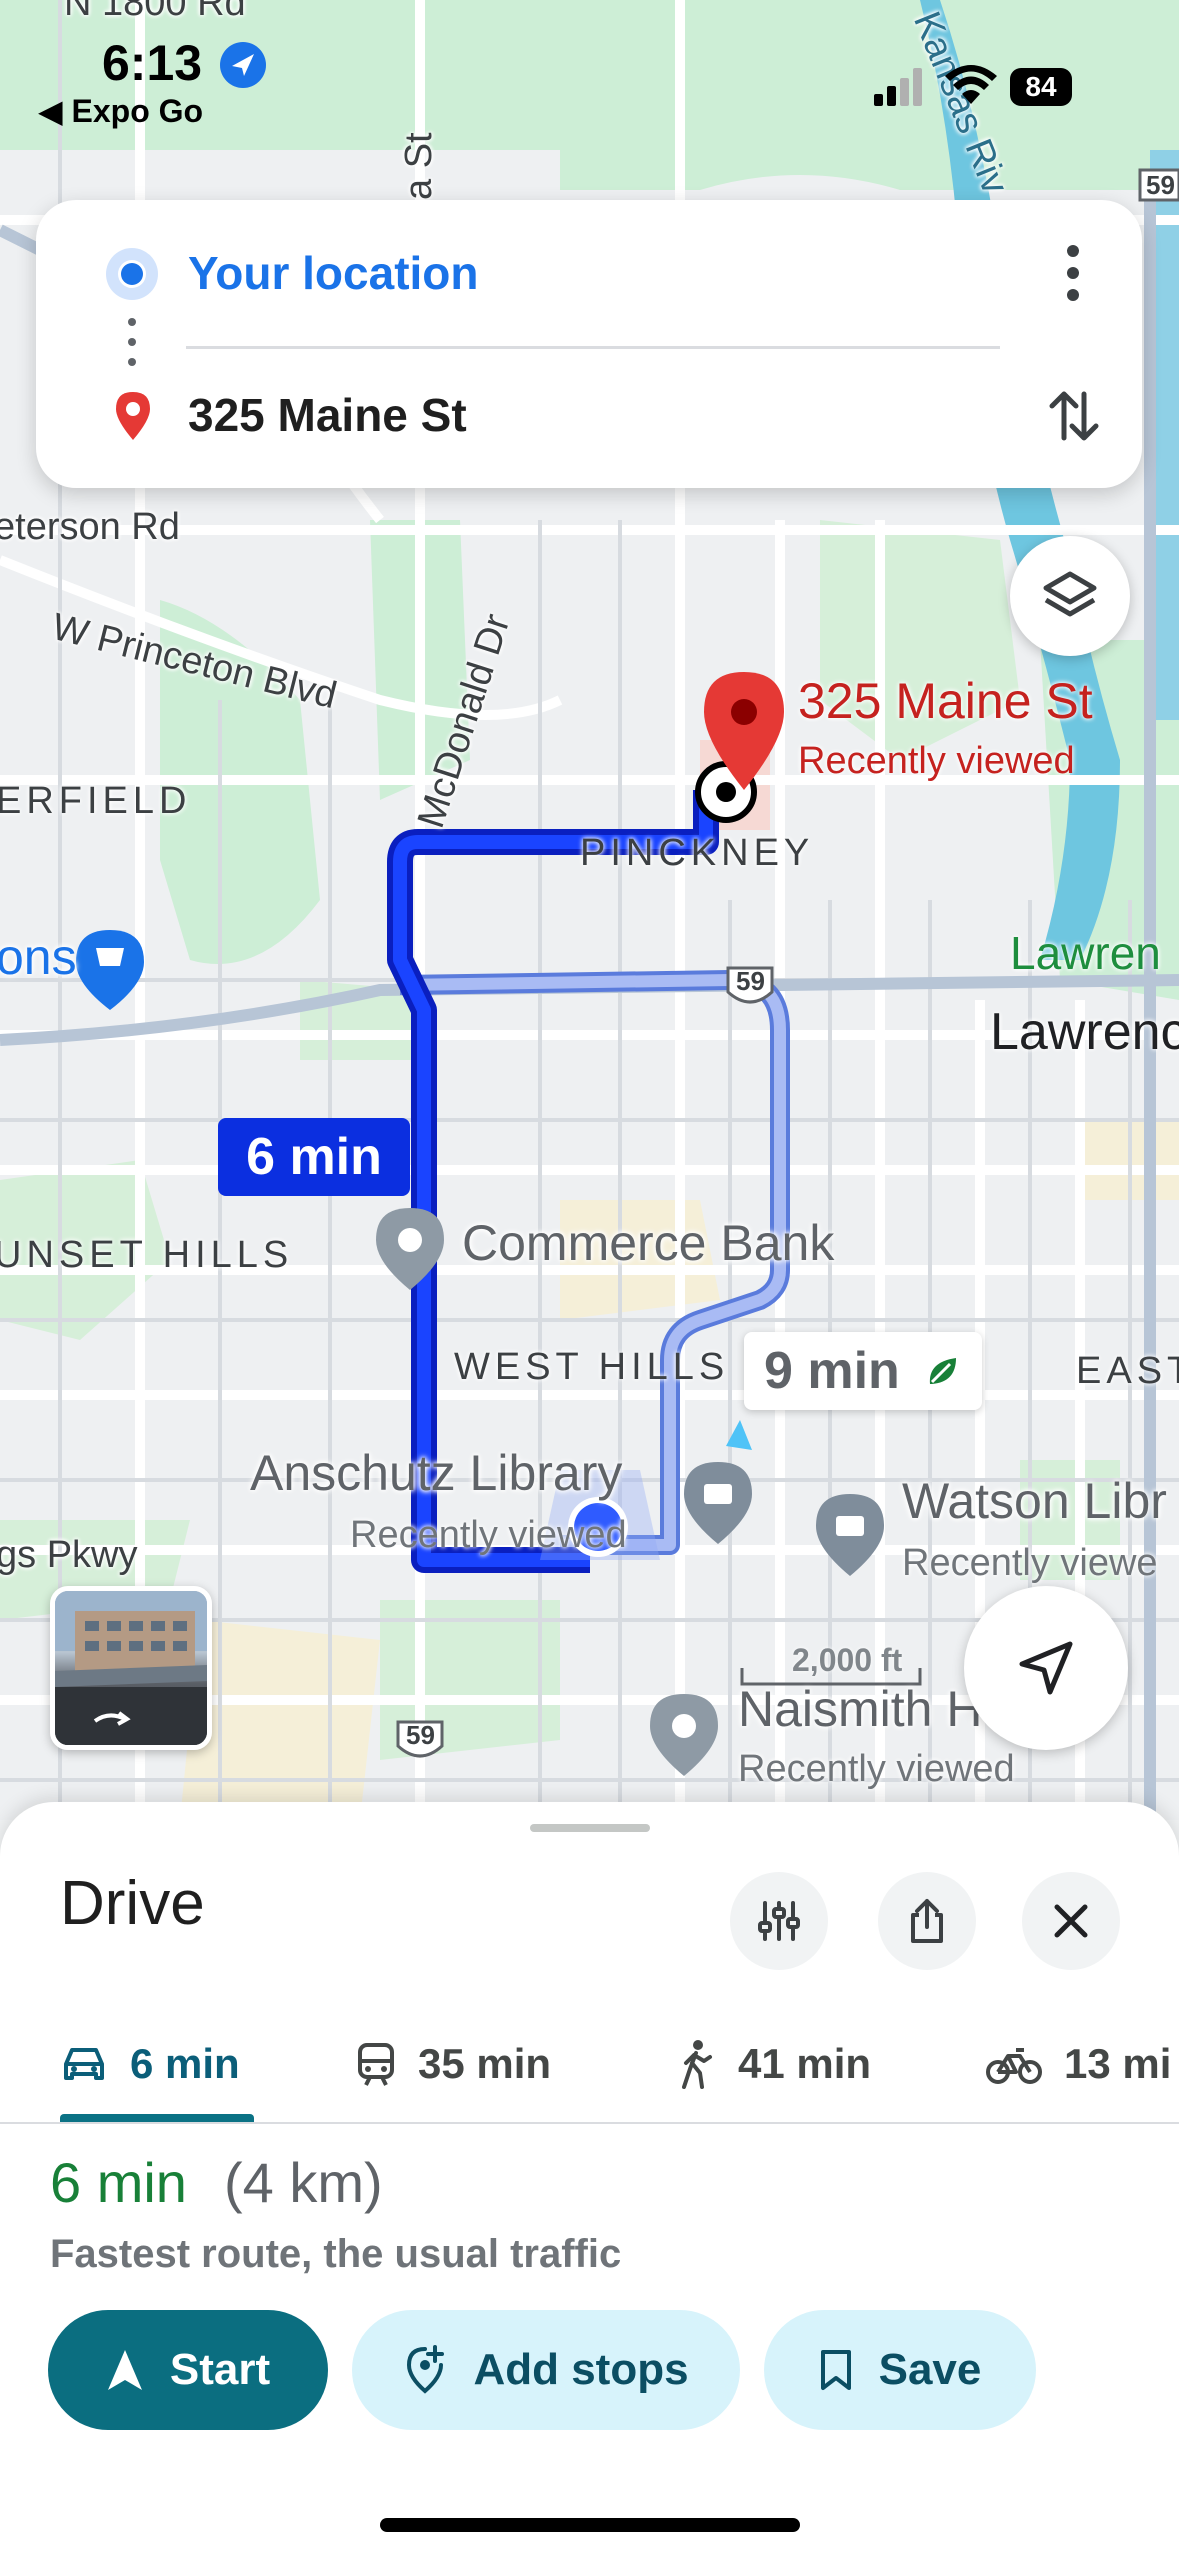 The width and height of the screenshot is (1179, 2556). What do you see at coordinates (376, 2064) in the screenshot?
I see `train-icon` at bounding box center [376, 2064].